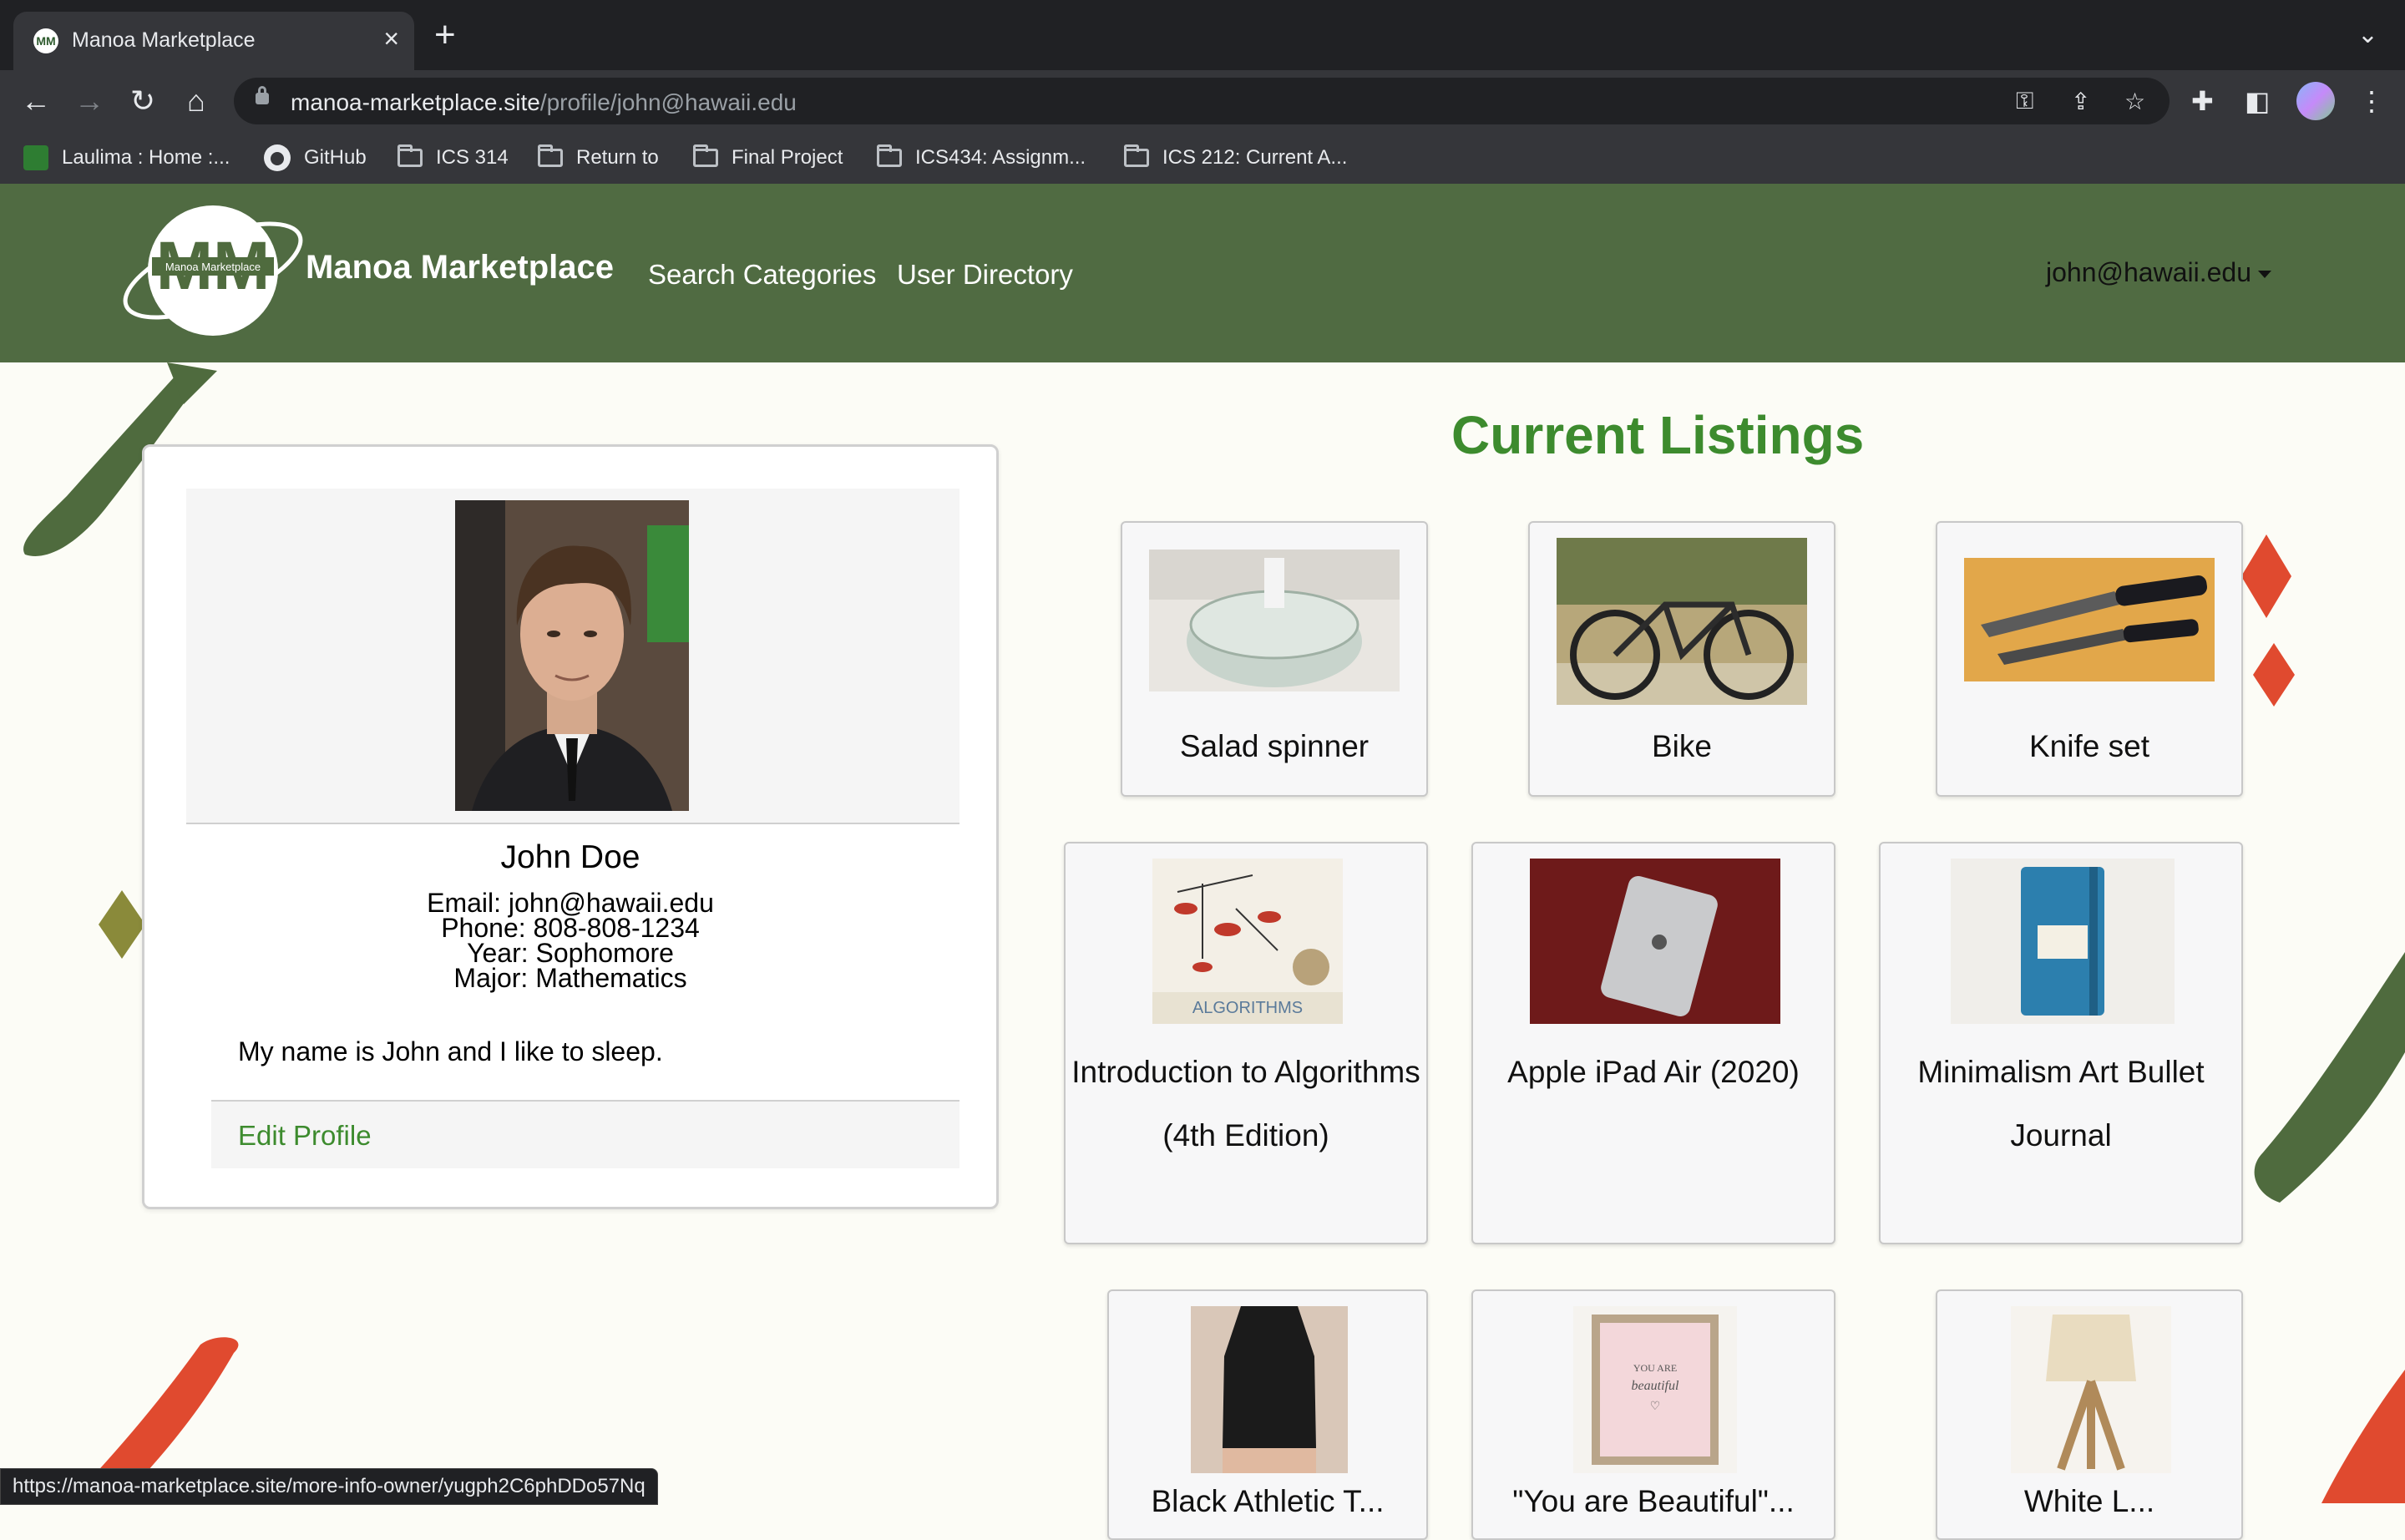  Describe the element at coordinates (35, 157) in the screenshot. I see `laulima-icon` at that location.